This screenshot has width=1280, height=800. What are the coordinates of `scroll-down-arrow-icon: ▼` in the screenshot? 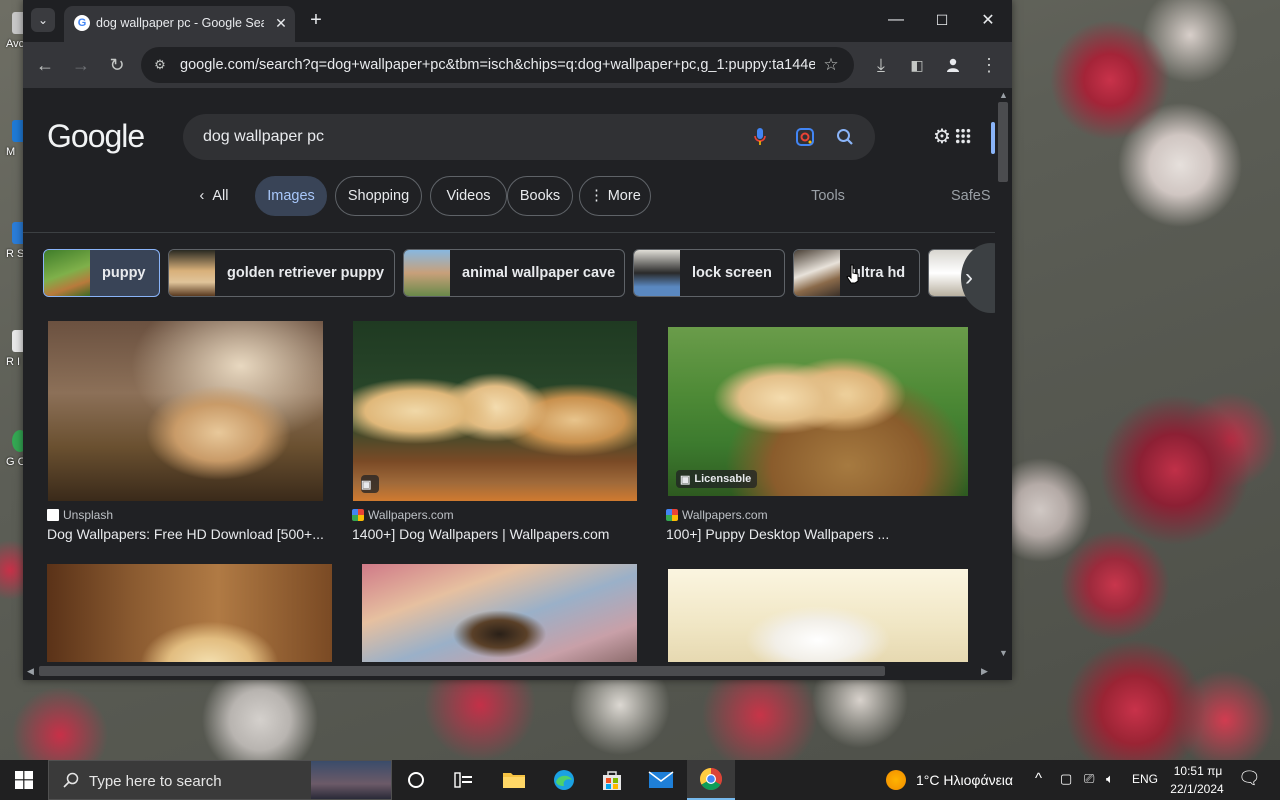 It's located at (1003, 653).